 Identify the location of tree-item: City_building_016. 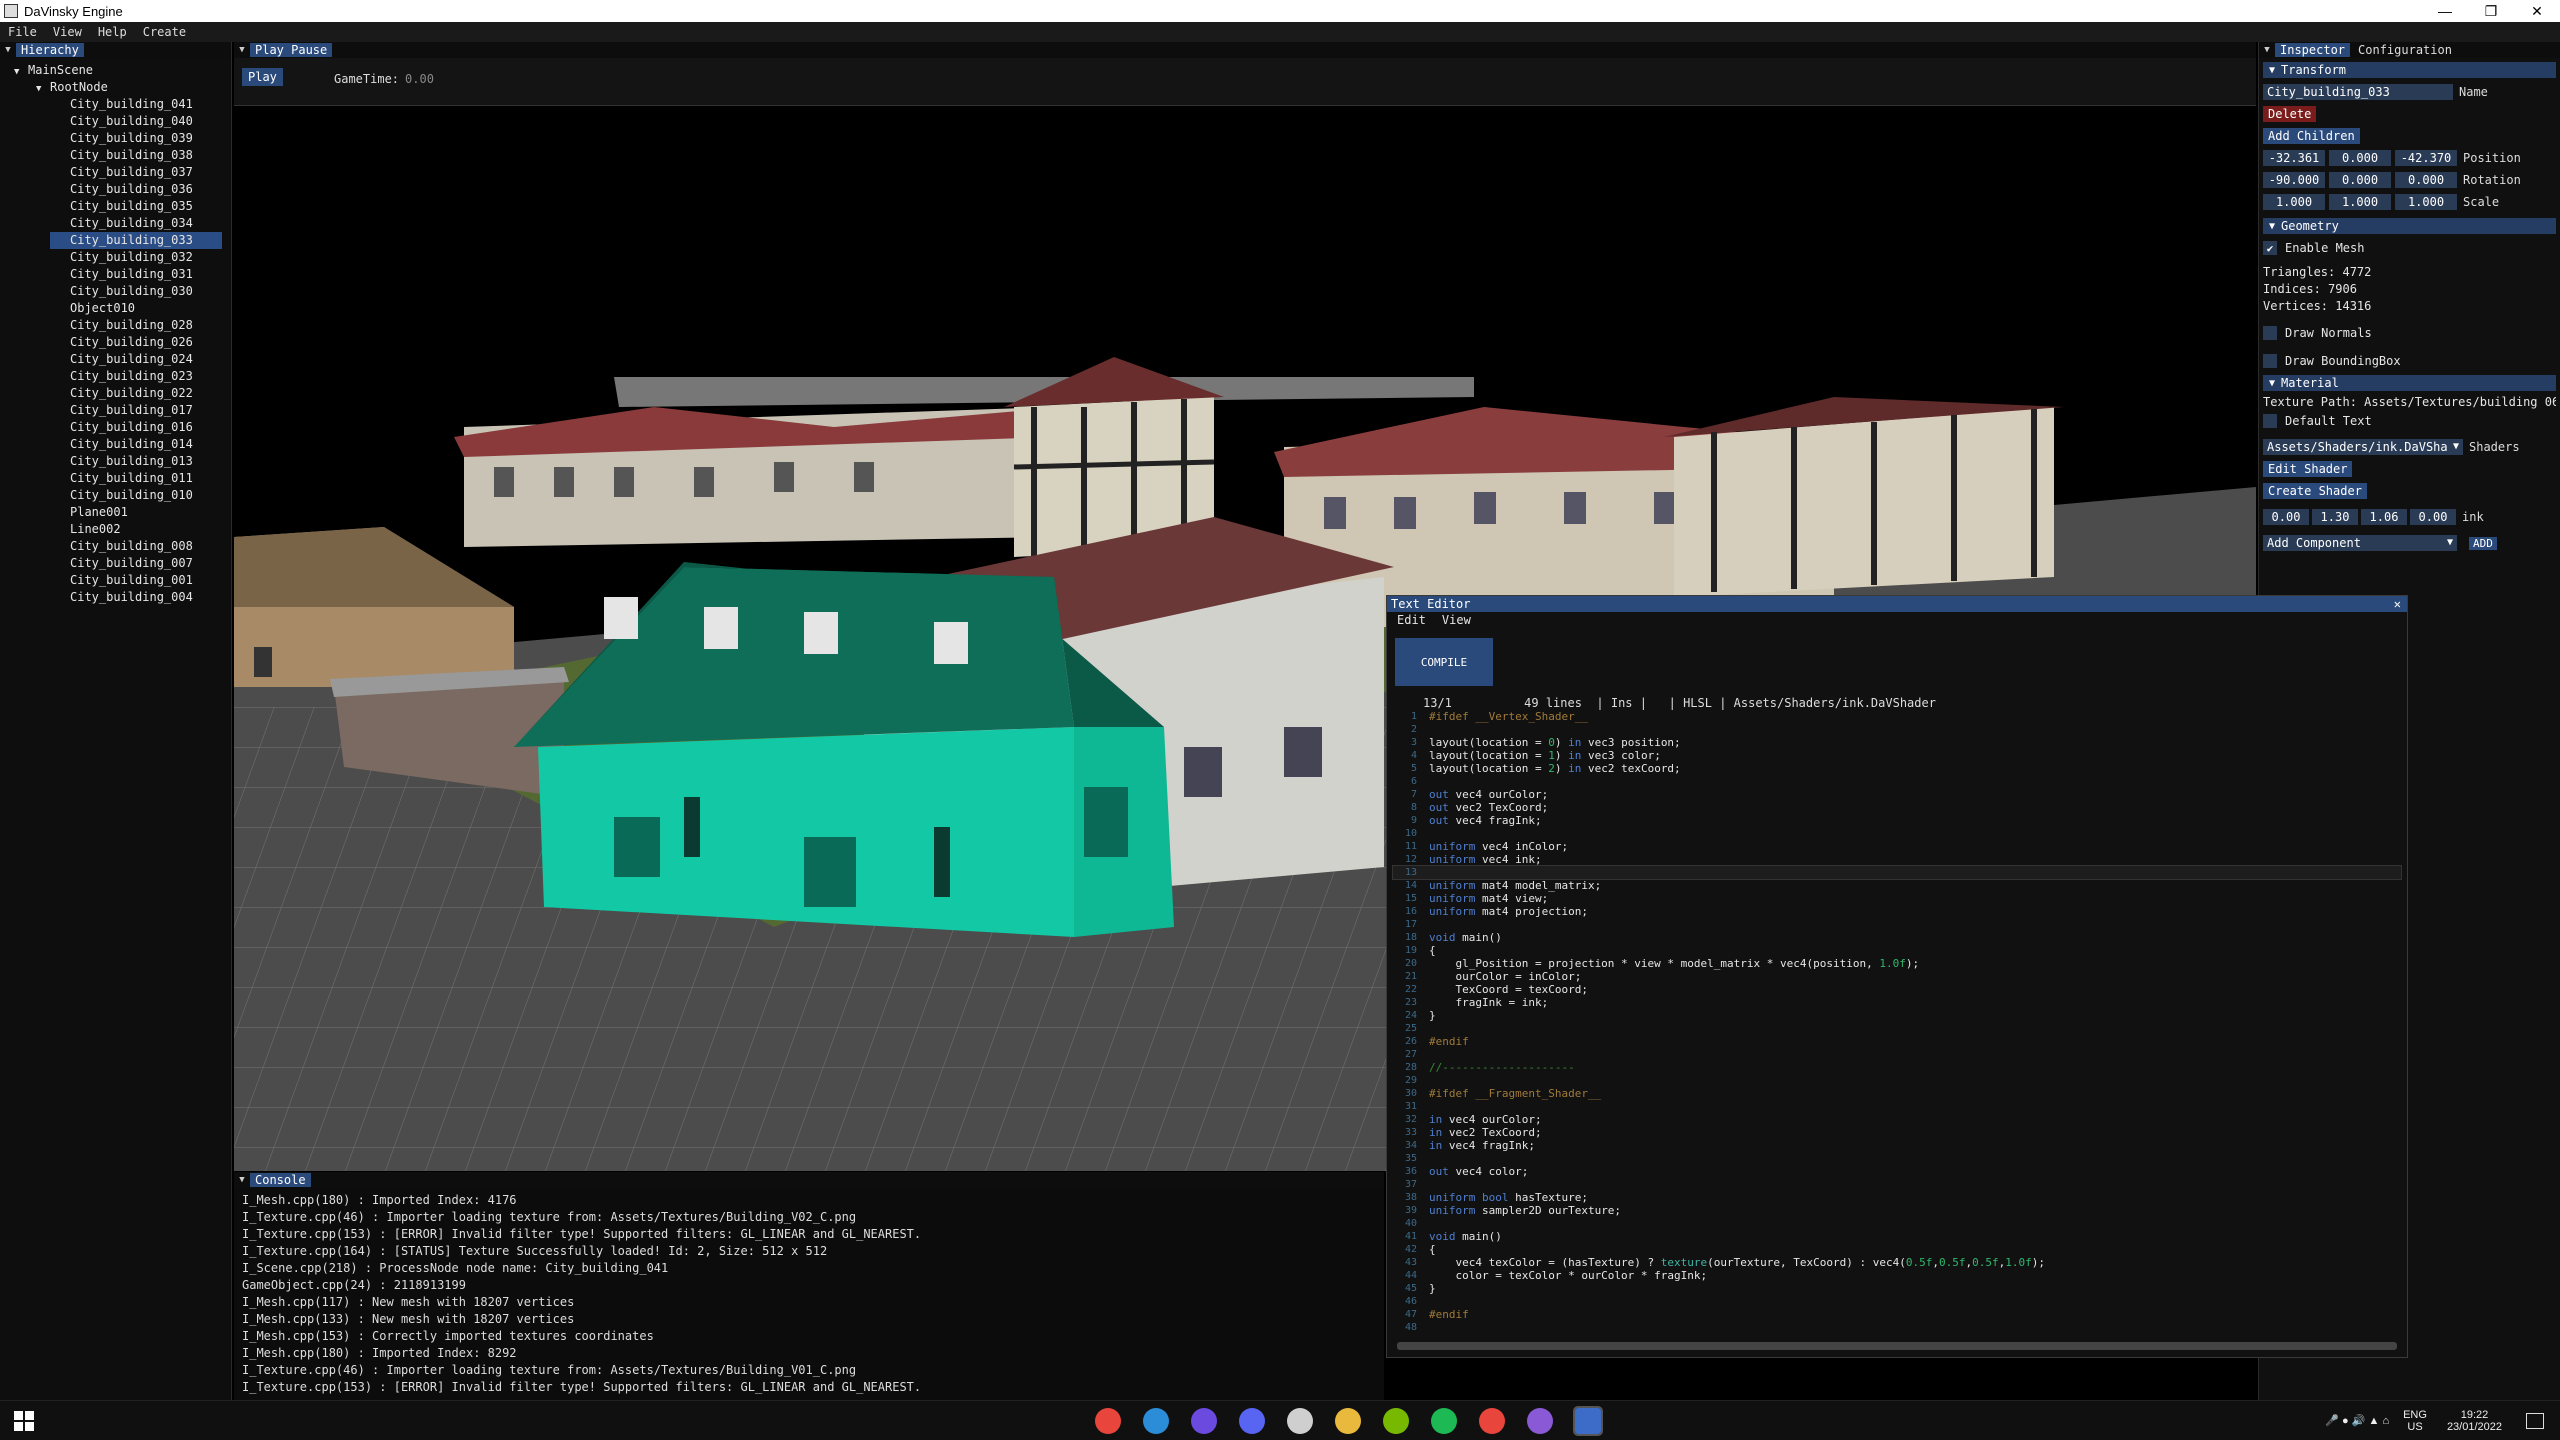
(115, 427).